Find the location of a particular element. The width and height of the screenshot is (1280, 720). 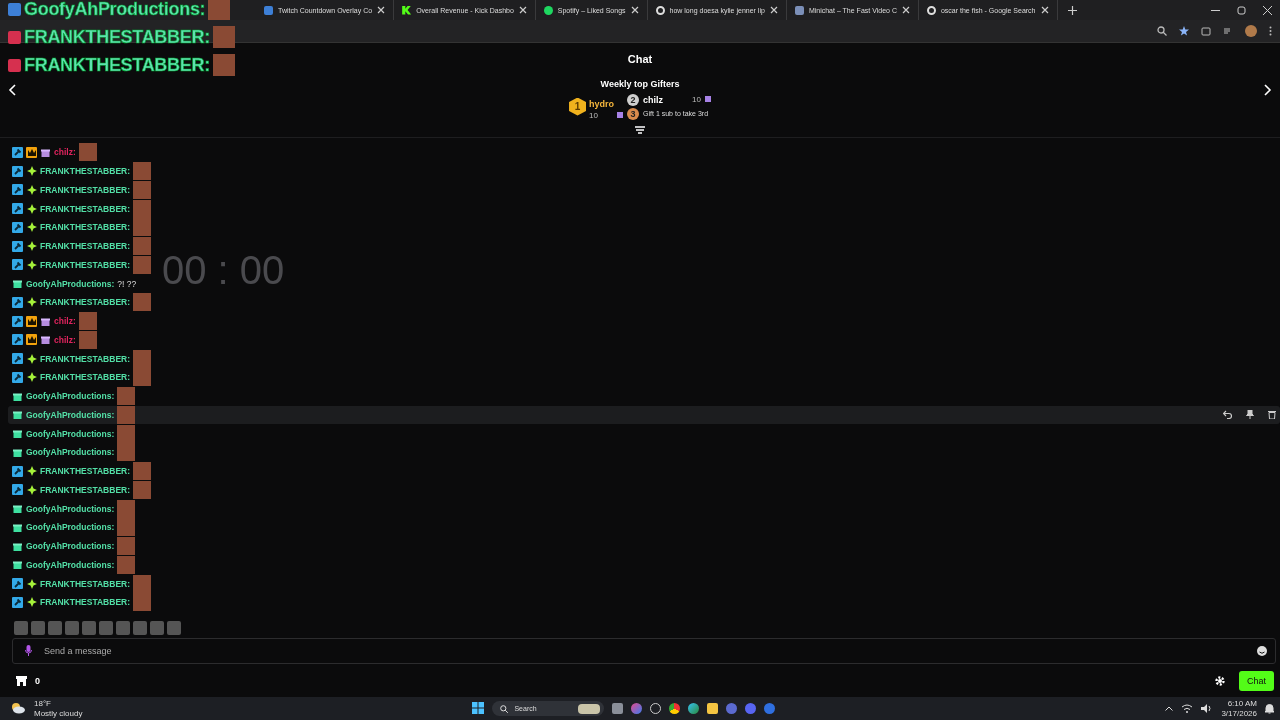

chat-button: Chat is located at coordinates (1256, 680).